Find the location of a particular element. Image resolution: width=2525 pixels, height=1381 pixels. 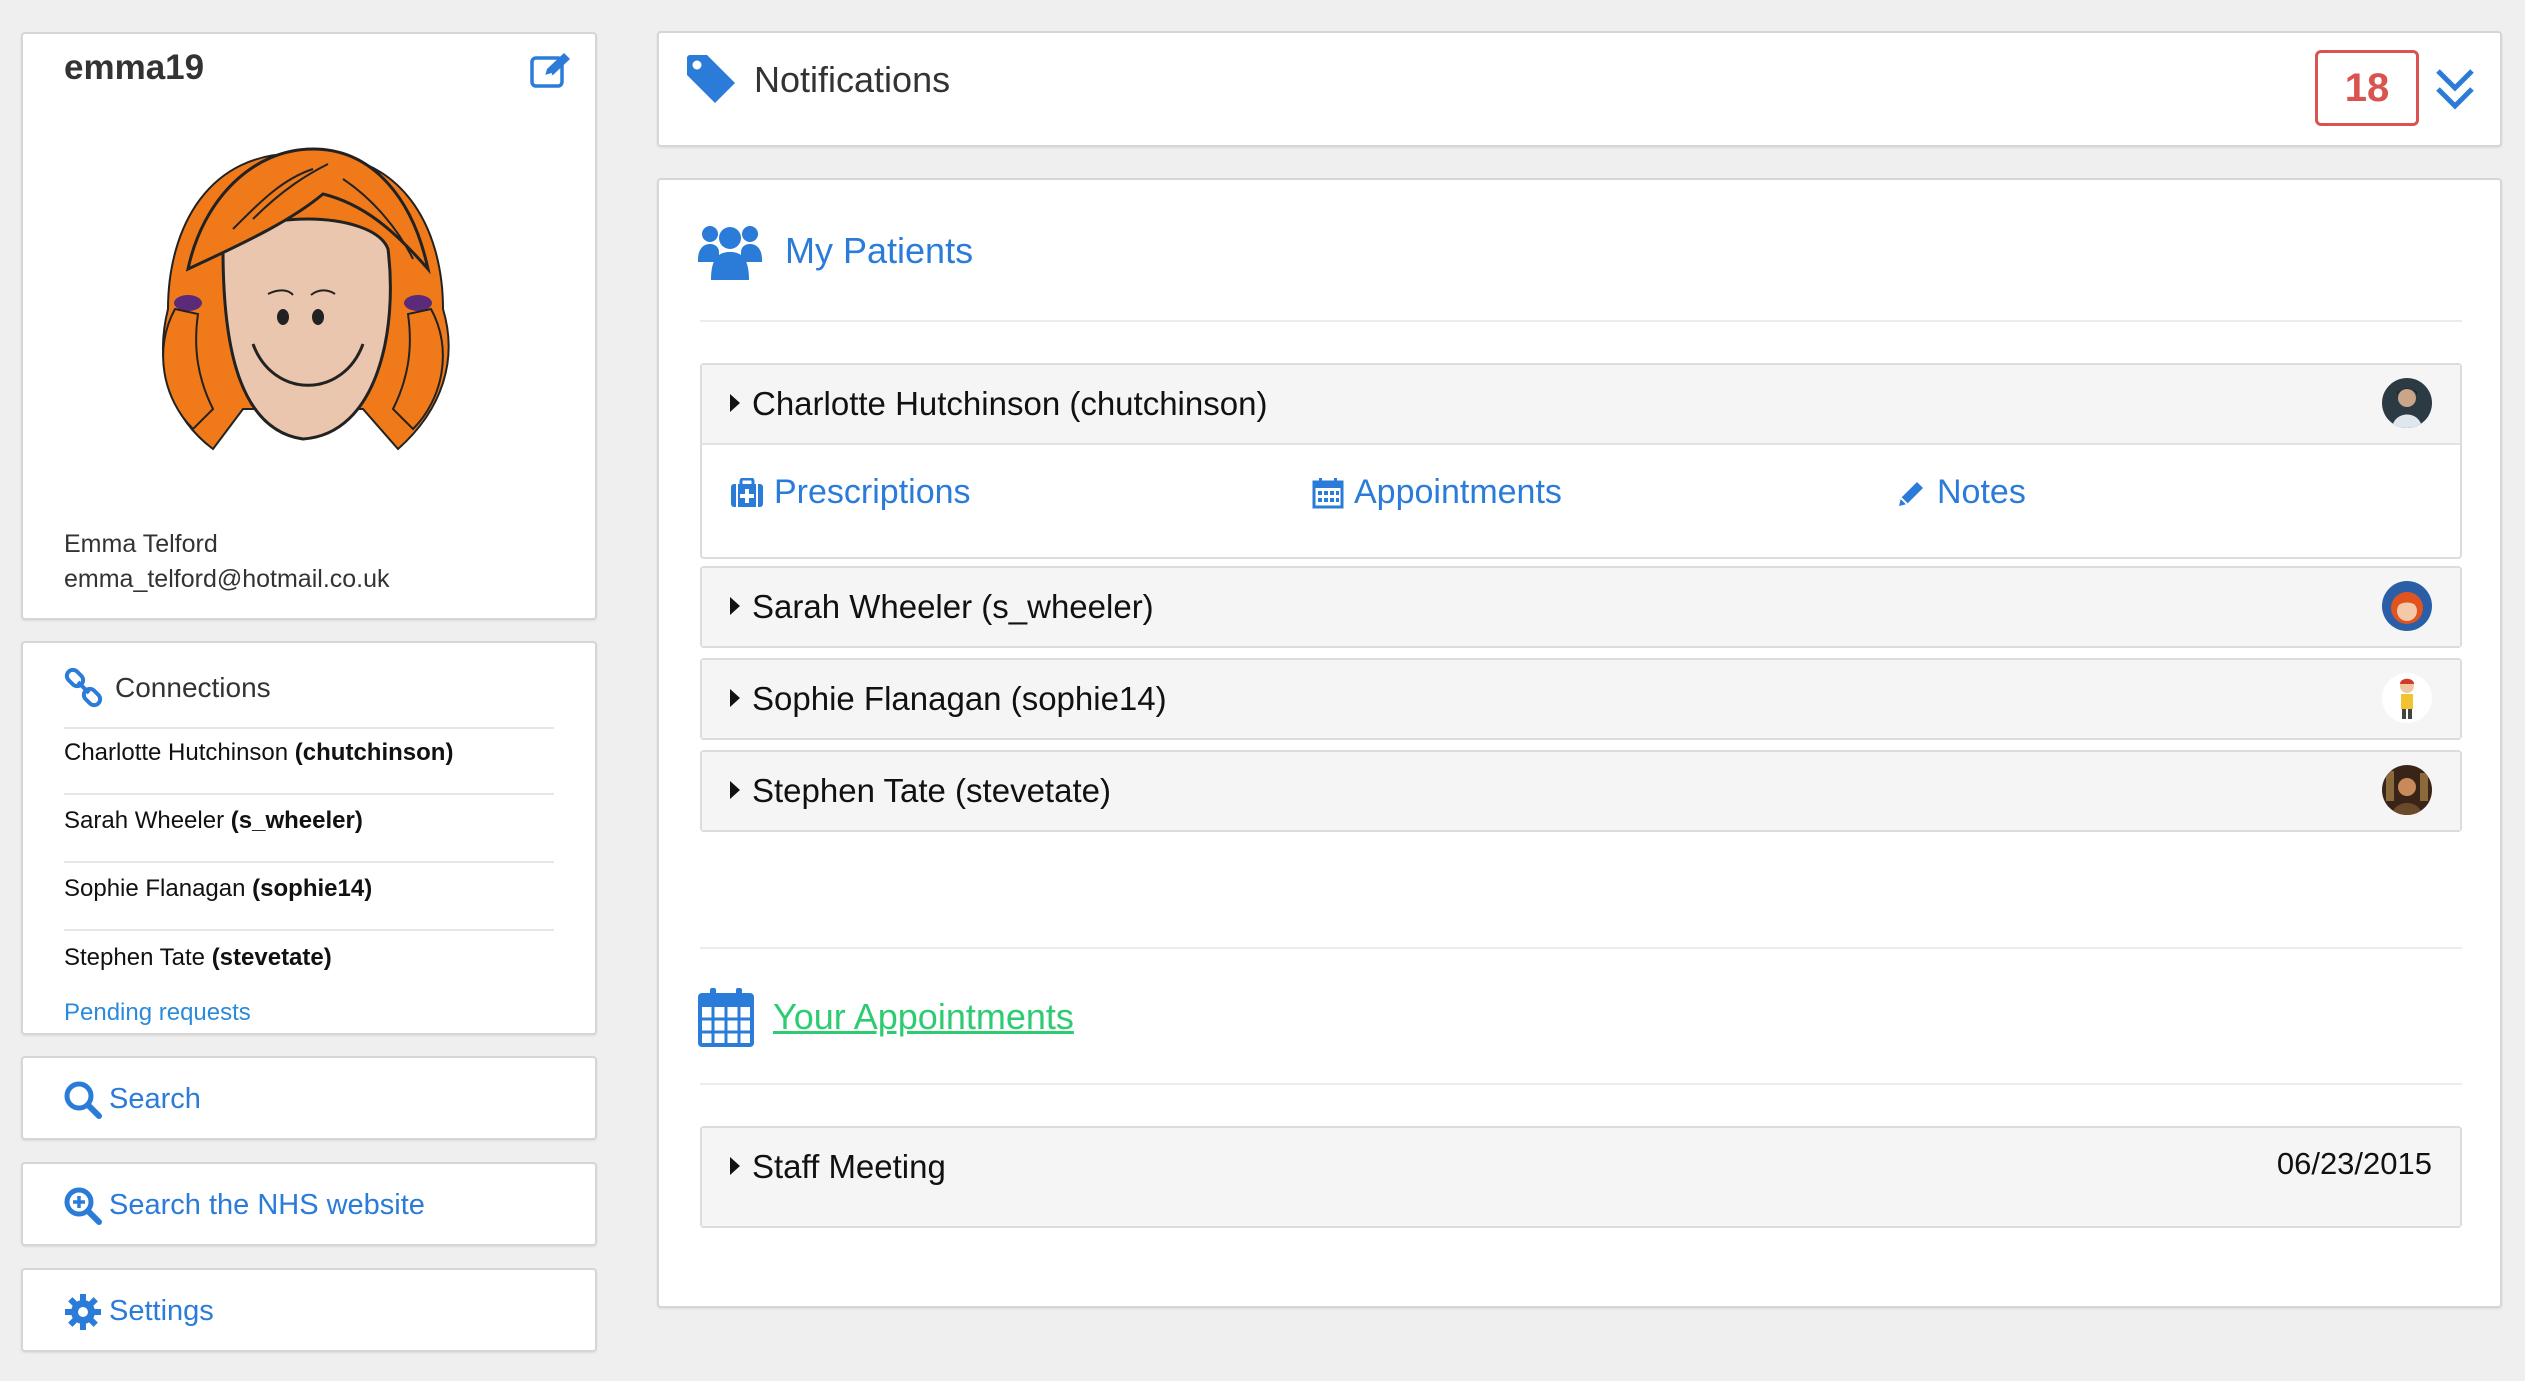

patient-accordion: Stephen Tate (stevetate) is located at coordinates (1581, 791).